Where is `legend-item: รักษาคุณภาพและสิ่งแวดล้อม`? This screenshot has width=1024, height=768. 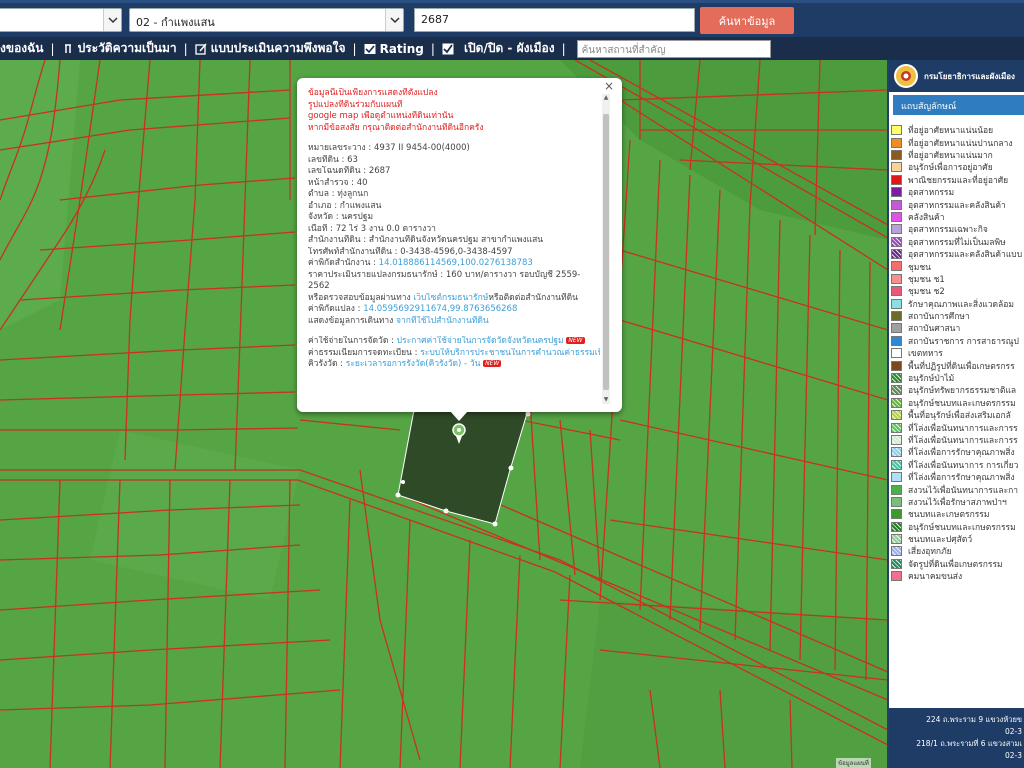 legend-item: รักษาคุณภาพและสิ่งแวดล้อม is located at coordinates (956, 303).